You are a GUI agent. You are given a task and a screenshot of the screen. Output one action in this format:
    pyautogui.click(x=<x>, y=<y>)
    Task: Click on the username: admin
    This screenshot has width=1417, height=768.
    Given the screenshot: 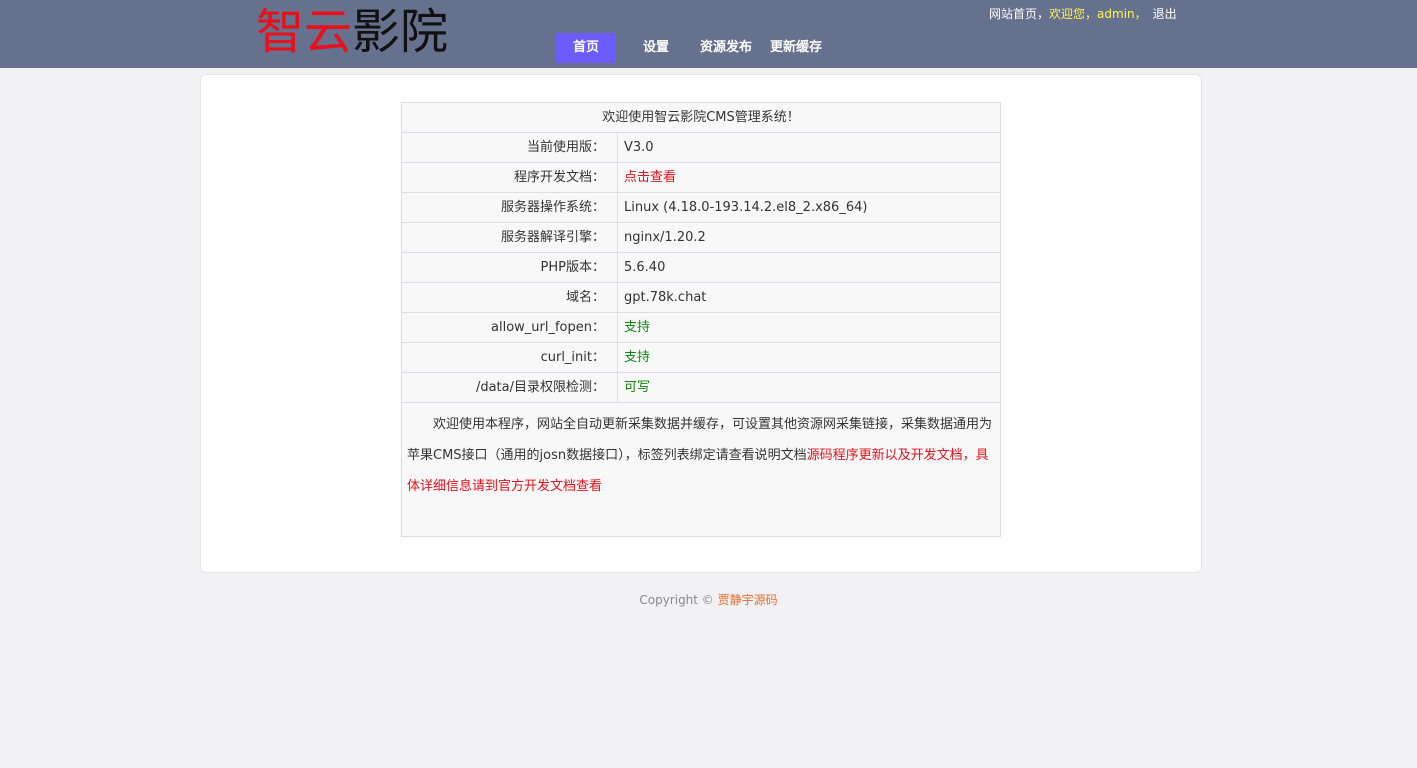 What is the action you would take?
    pyautogui.click(x=1116, y=14)
    